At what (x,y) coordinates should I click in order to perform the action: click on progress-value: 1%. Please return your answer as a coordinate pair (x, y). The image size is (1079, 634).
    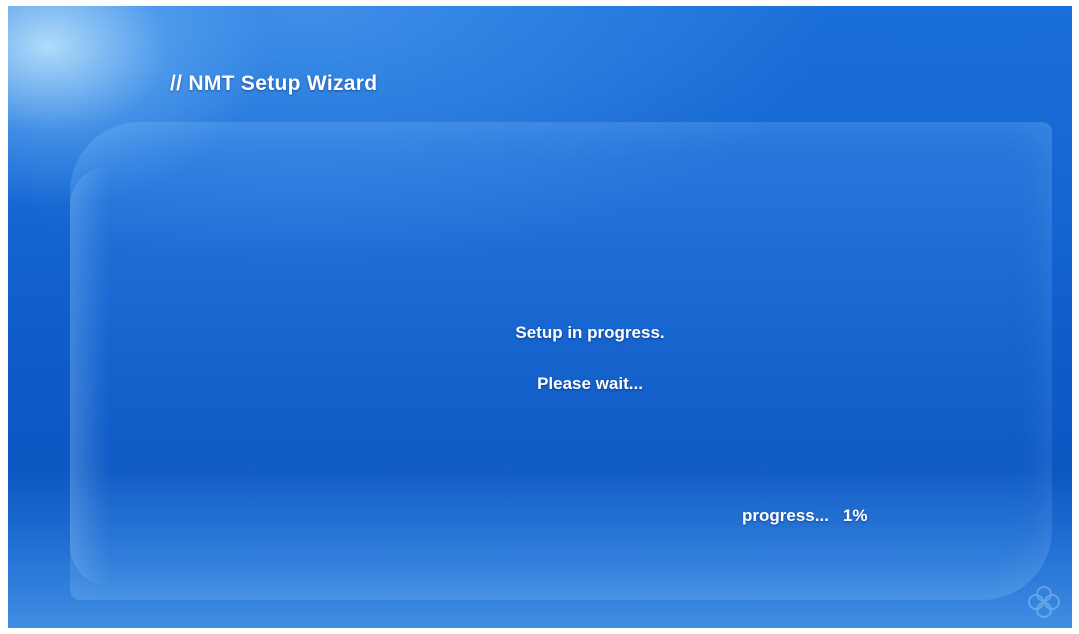
    Looking at the image, I should click on (855, 515).